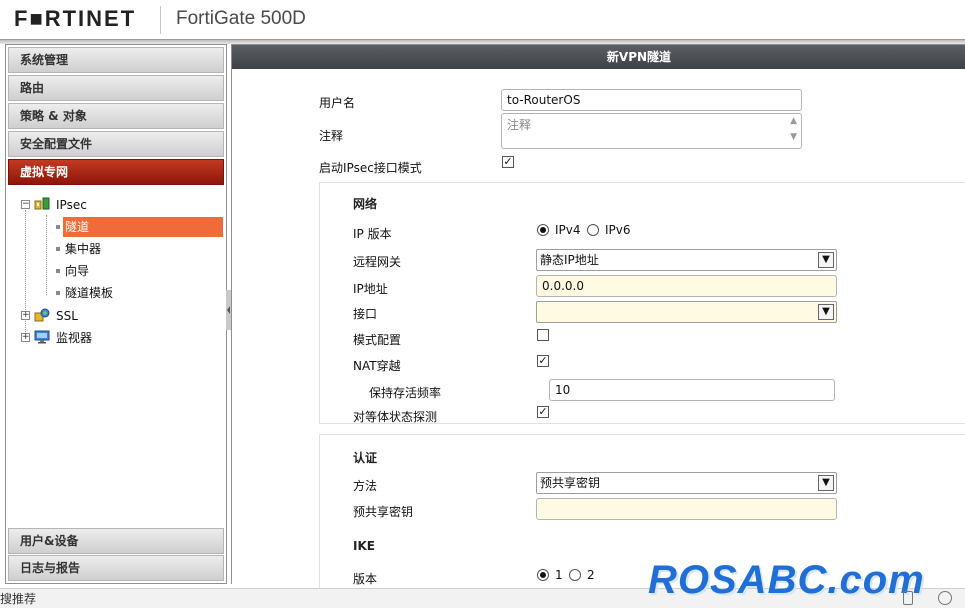 The image size is (965, 608). I want to click on ipsec-icon, so click(42, 204).